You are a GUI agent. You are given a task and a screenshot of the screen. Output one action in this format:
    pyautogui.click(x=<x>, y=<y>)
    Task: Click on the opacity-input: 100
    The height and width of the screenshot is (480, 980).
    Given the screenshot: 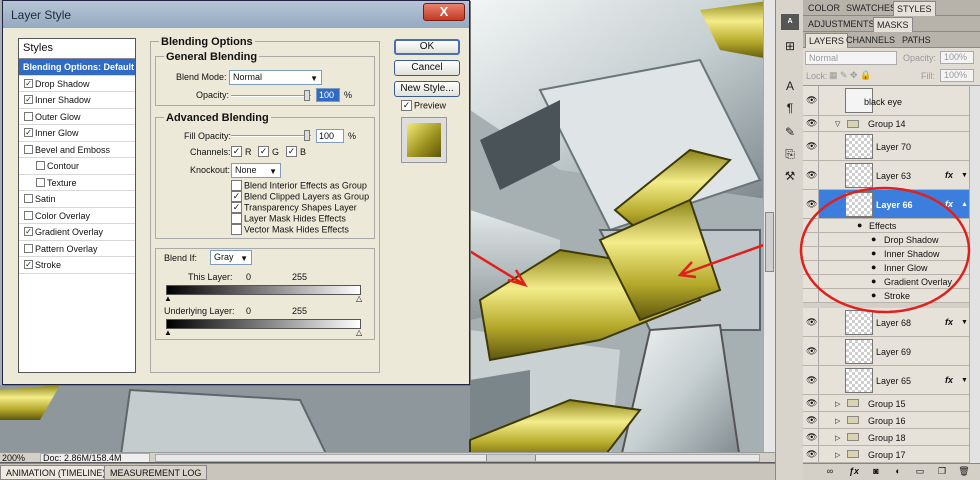 What is the action you would take?
    pyautogui.click(x=328, y=95)
    